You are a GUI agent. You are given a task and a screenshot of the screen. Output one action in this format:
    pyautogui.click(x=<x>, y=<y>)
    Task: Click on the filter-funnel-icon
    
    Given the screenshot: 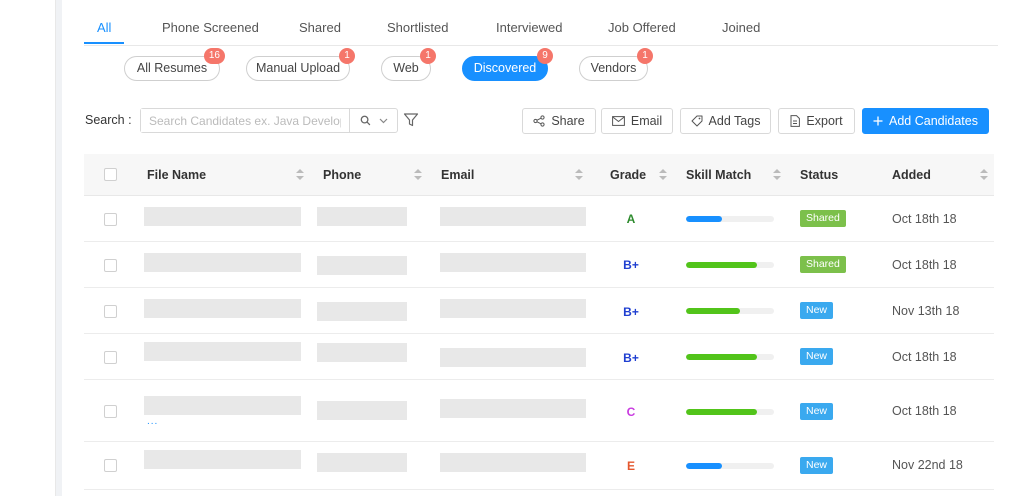 What is the action you would take?
    pyautogui.click(x=411, y=120)
    